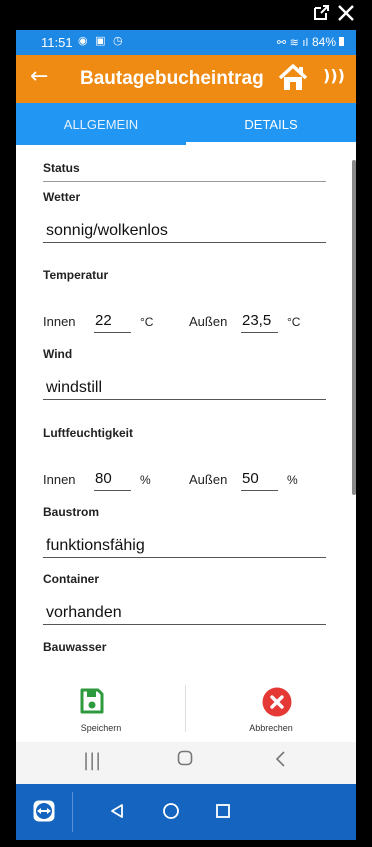 The width and height of the screenshot is (372, 847). What do you see at coordinates (259, 332) in the screenshot?
I see `temp-aussen-underline` at bounding box center [259, 332].